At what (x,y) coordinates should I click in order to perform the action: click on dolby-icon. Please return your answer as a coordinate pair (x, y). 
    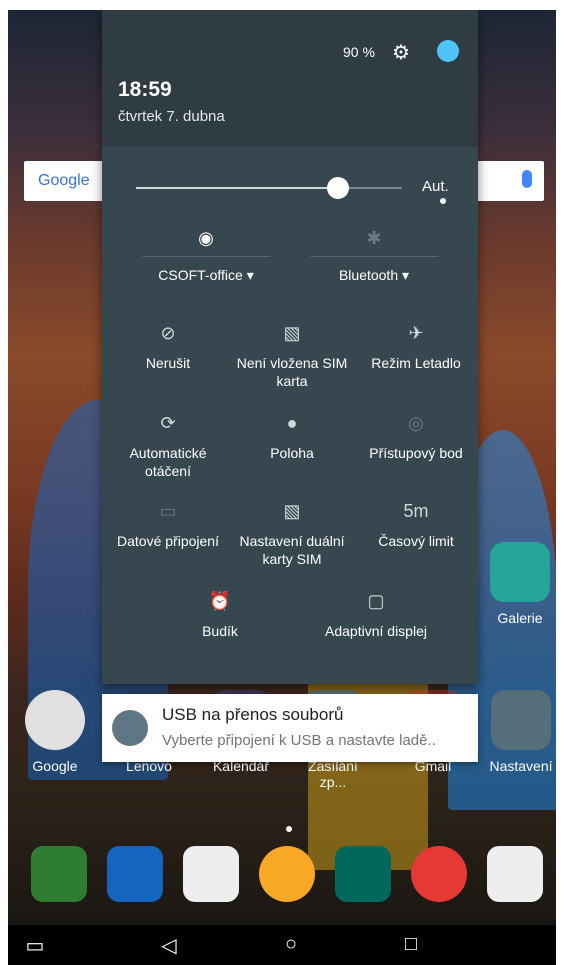
    Looking at the image, I should click on (363, 874).